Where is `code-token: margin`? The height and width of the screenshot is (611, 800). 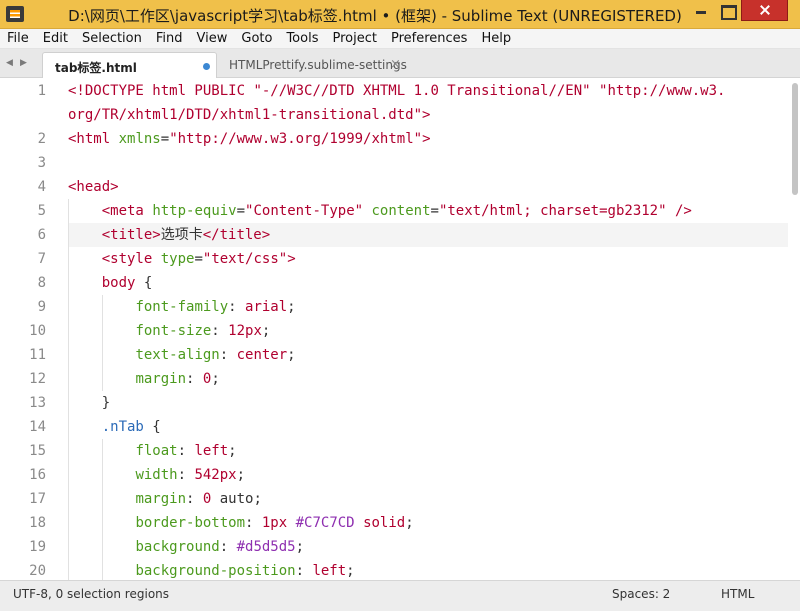
code-token: margin is located at coordinates (161, 379).